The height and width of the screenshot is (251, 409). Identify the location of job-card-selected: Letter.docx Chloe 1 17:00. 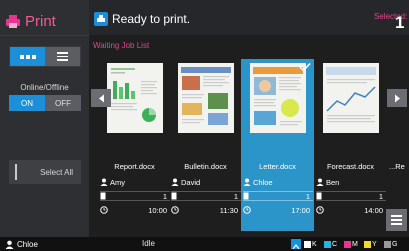
(277, 145).